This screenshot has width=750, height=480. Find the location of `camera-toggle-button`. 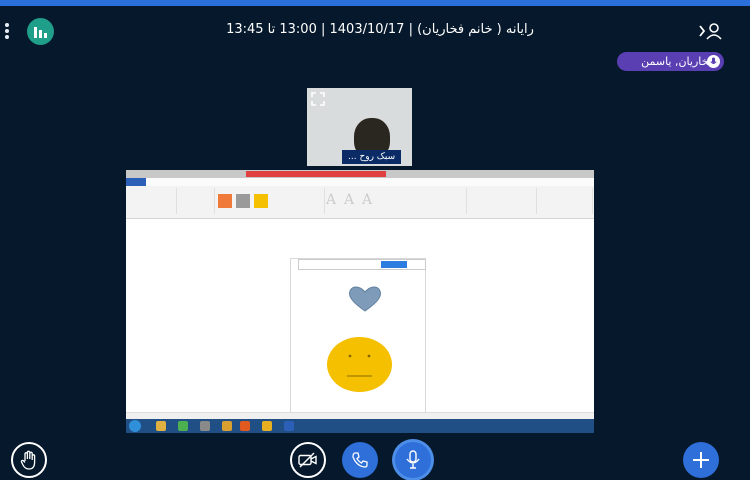

camera-toggle-button is located at coordinates (308, 460).